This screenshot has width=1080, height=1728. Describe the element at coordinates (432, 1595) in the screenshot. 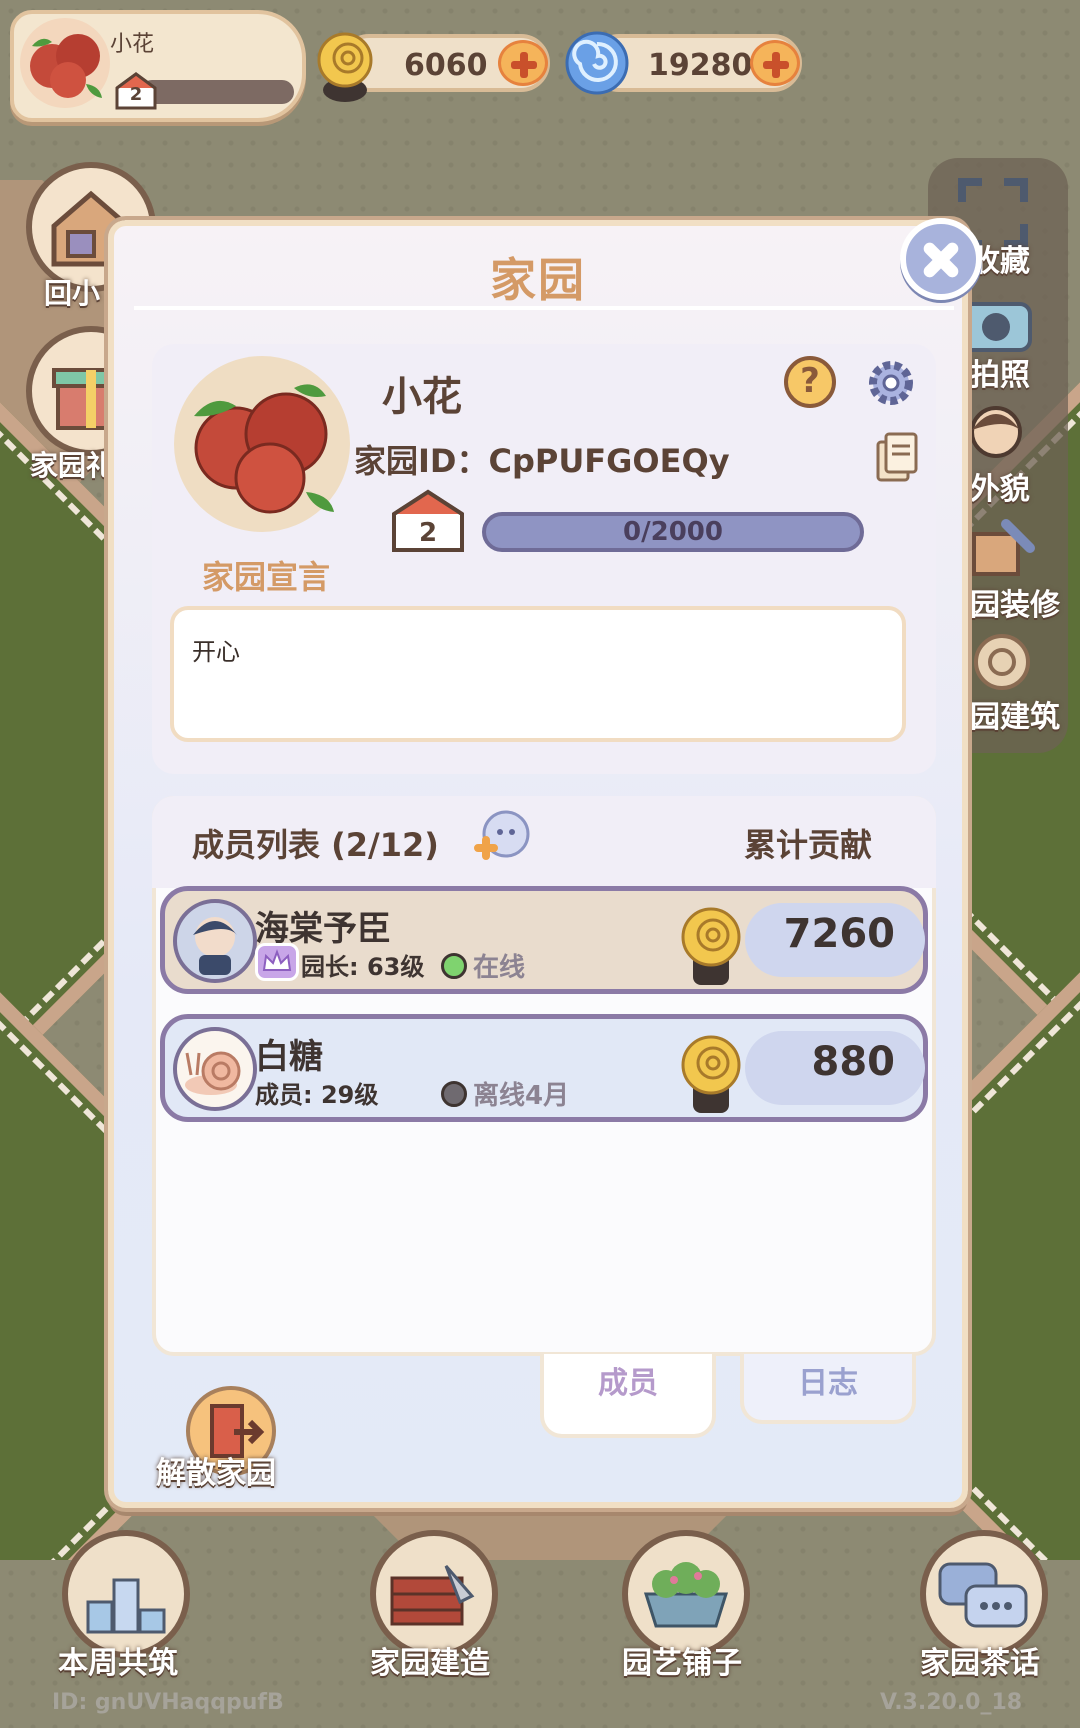

I see `bricks-trowel-icon` at that location.